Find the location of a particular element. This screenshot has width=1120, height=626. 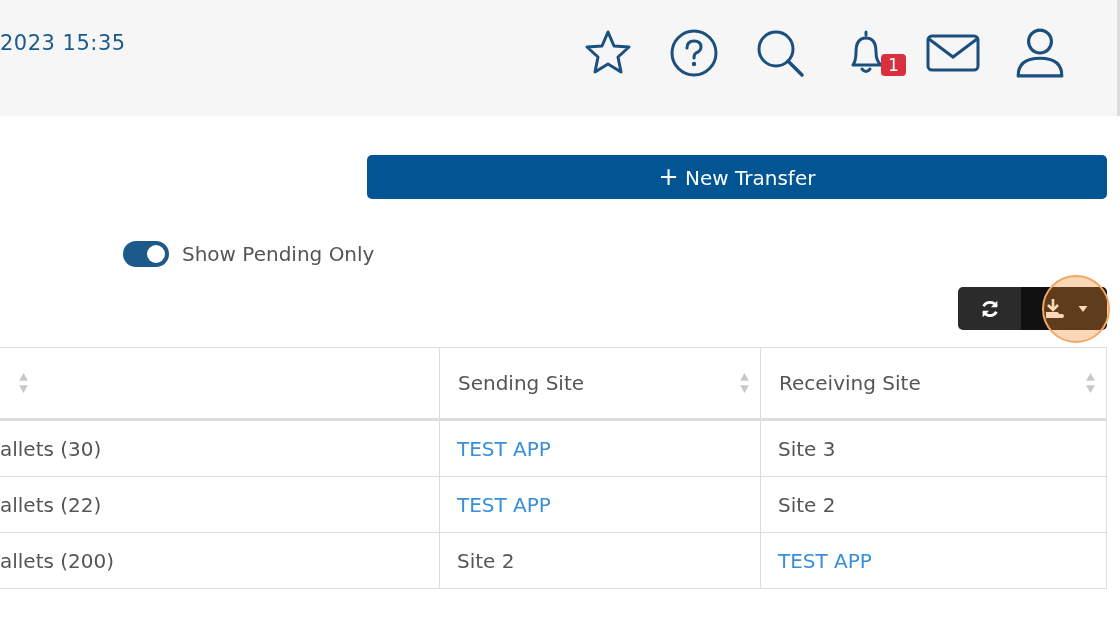

notification-badge: 1 is located at coordinates (893, 65).